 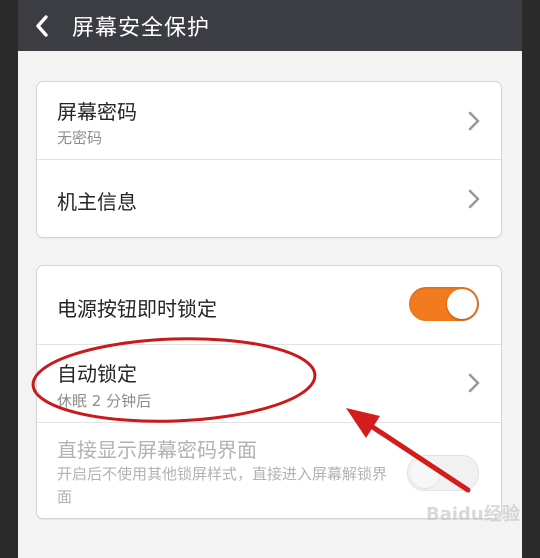 I want to click on baidu-watermark: Baidu经验, so click(x=473, y=514).